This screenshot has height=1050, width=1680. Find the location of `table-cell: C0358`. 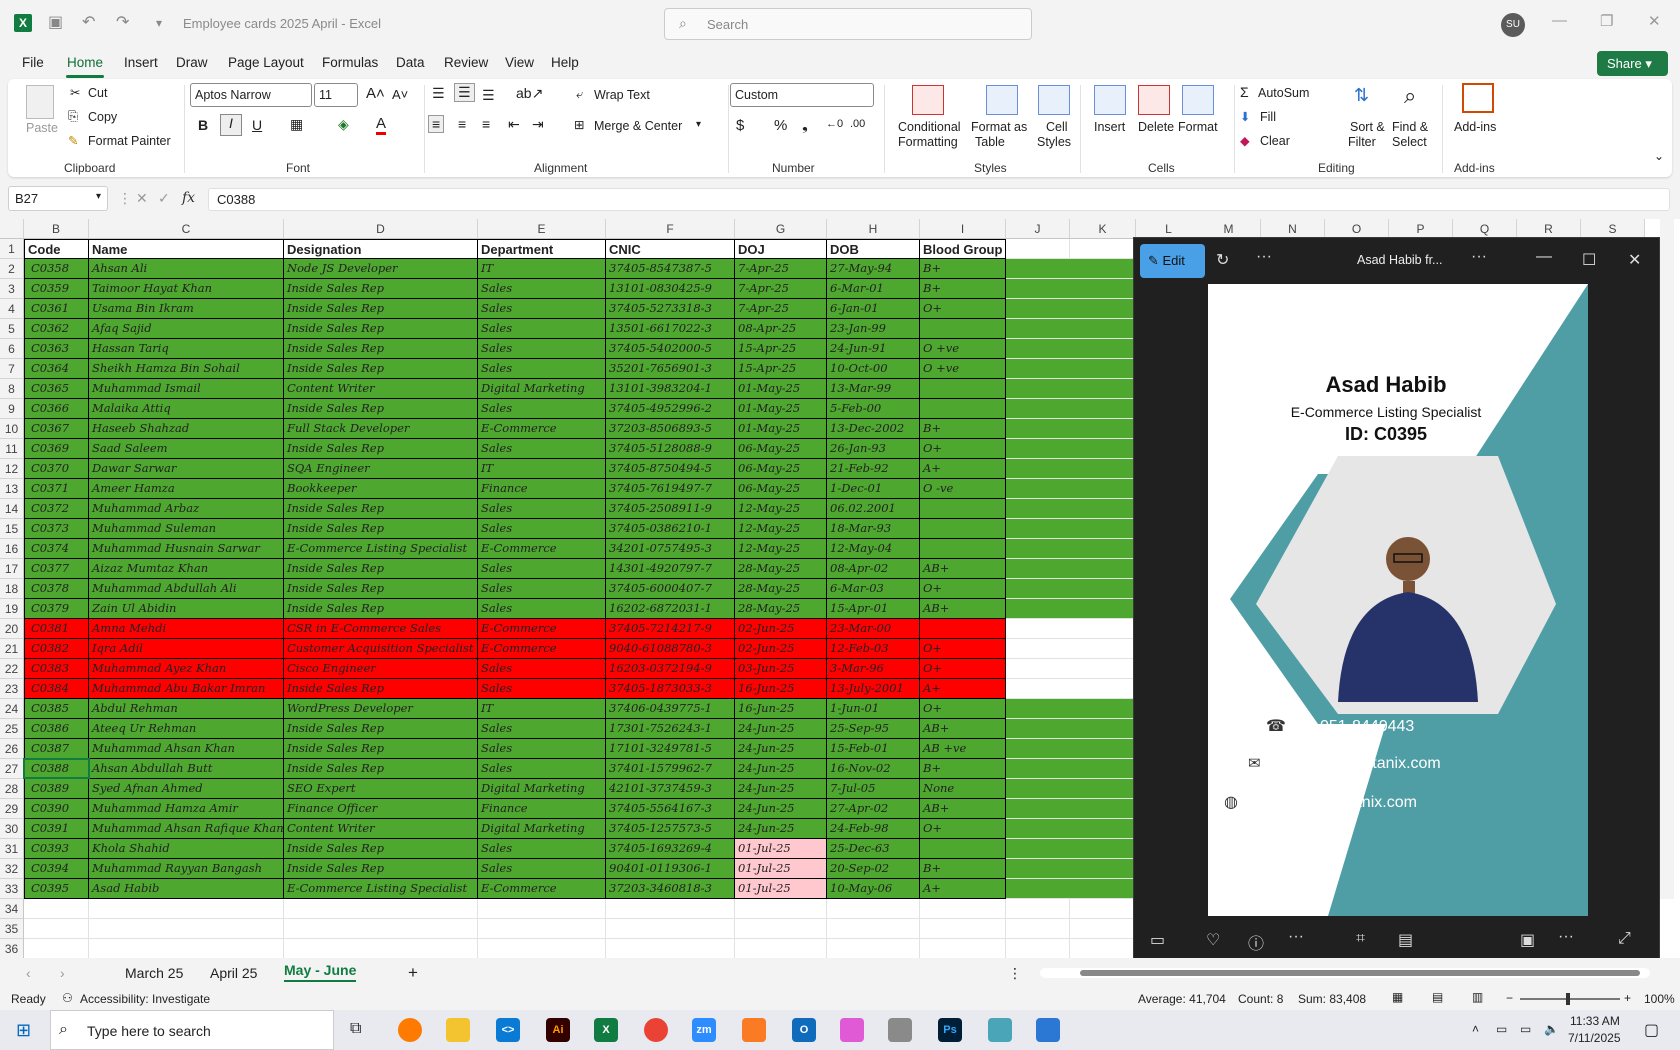

table-cell: C0358 is located at coordinates (56, 269).